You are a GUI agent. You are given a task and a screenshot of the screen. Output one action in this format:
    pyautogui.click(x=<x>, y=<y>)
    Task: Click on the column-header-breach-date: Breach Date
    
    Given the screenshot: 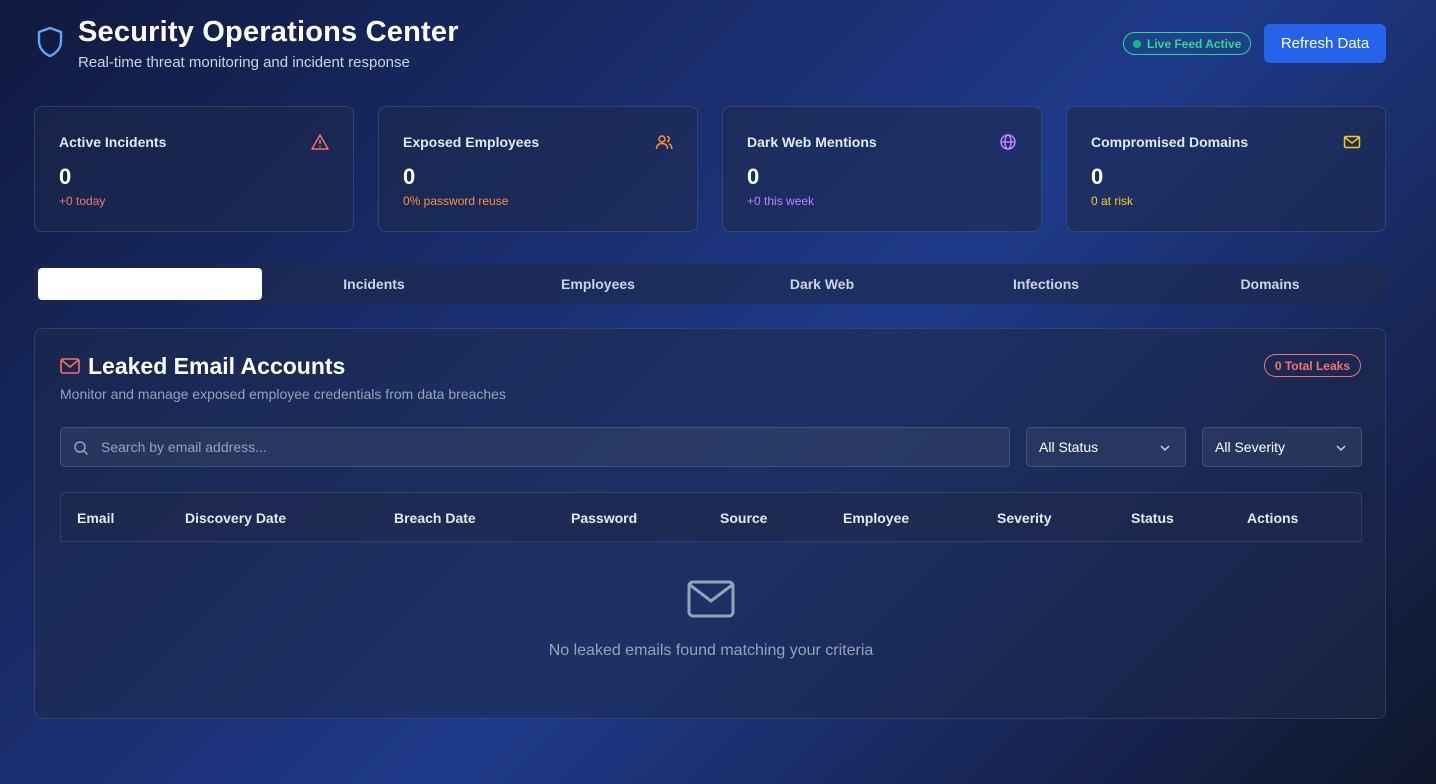 What is the action you would take?
    pyautogui.click(x=435, y=518)
    